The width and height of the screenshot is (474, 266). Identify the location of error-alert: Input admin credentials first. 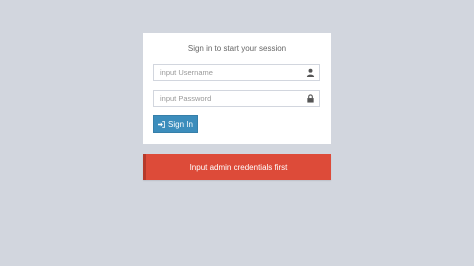
(237, 167).